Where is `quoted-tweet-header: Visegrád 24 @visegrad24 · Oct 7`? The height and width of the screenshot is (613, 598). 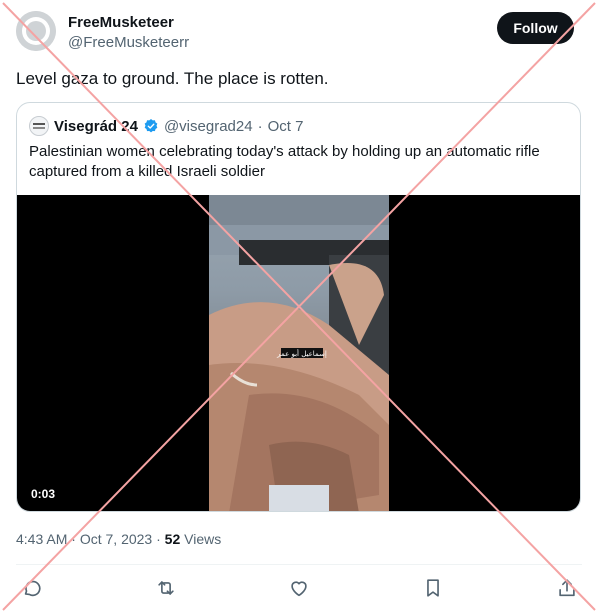 quoted-tweet-header: Visegrád 24 @visegrad24 · Oct 7 is located at coordinates (166, 126).